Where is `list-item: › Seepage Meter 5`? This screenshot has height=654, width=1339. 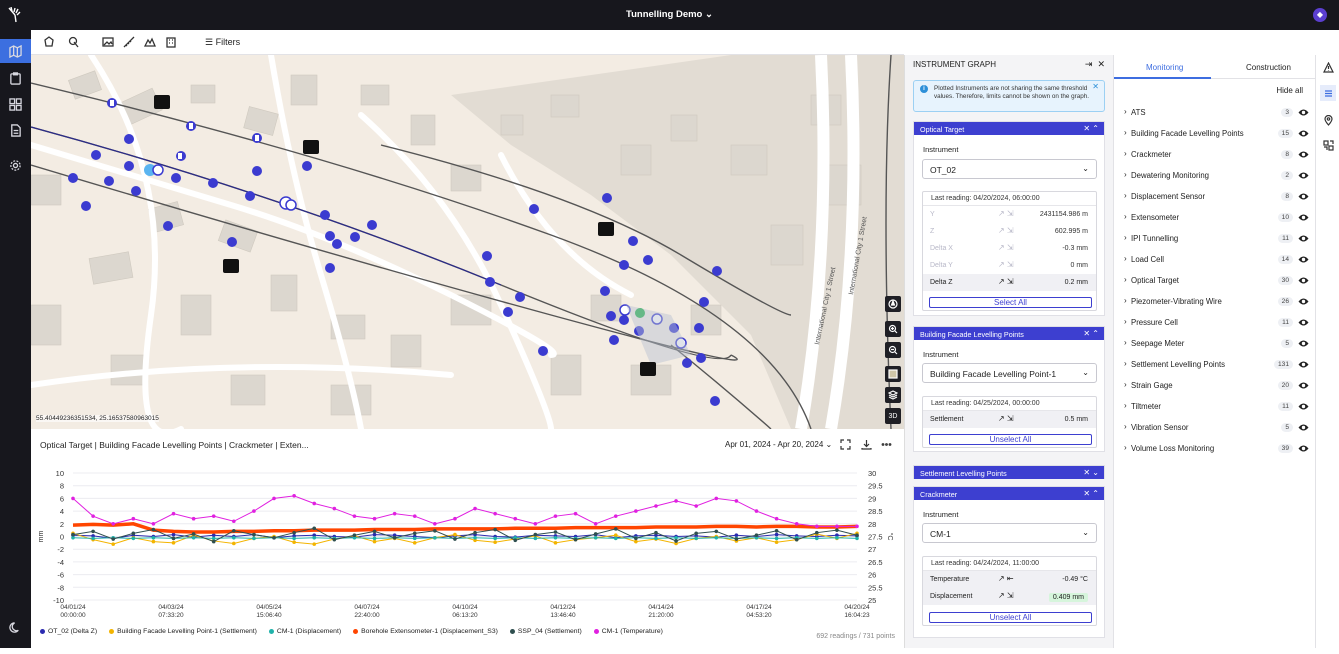 list-item: › Seepage Meter 5 is located at coordinates (1216, 344).